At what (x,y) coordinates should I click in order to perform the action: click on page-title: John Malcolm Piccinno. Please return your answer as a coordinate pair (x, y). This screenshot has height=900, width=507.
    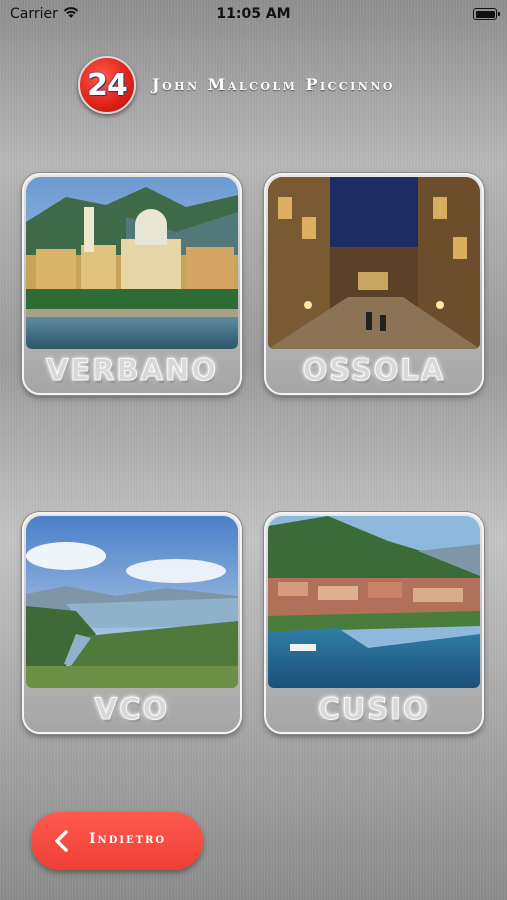
    Looking at the image, I should click on (273, 84).